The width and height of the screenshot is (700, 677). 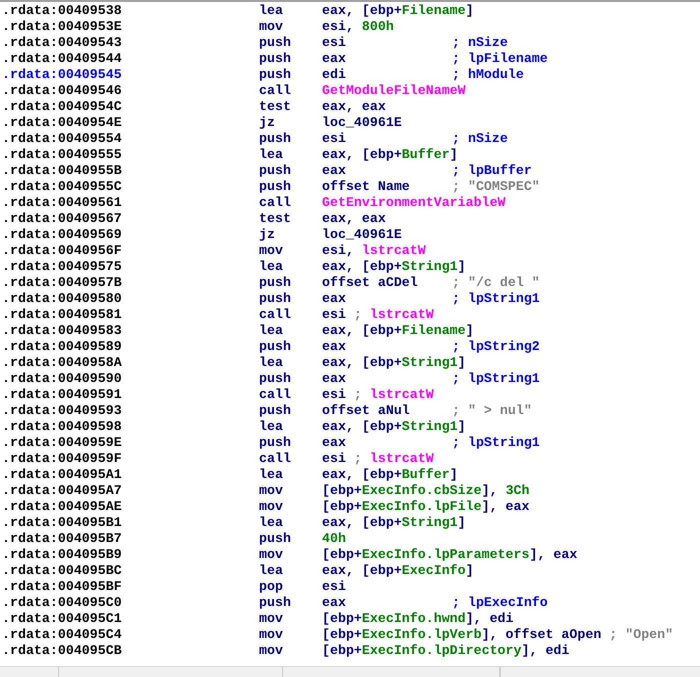 I want to click on operand-text: esi, so click(x=334, y=587).